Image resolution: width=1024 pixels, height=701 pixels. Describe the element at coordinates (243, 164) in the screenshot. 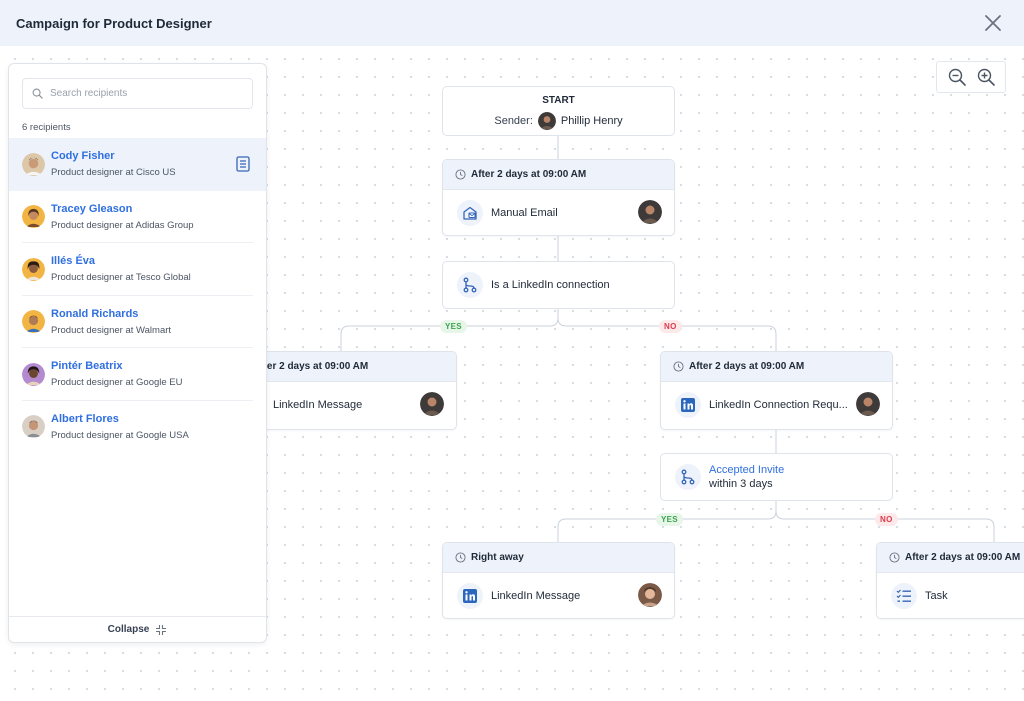

I see `document-icon` at that location.